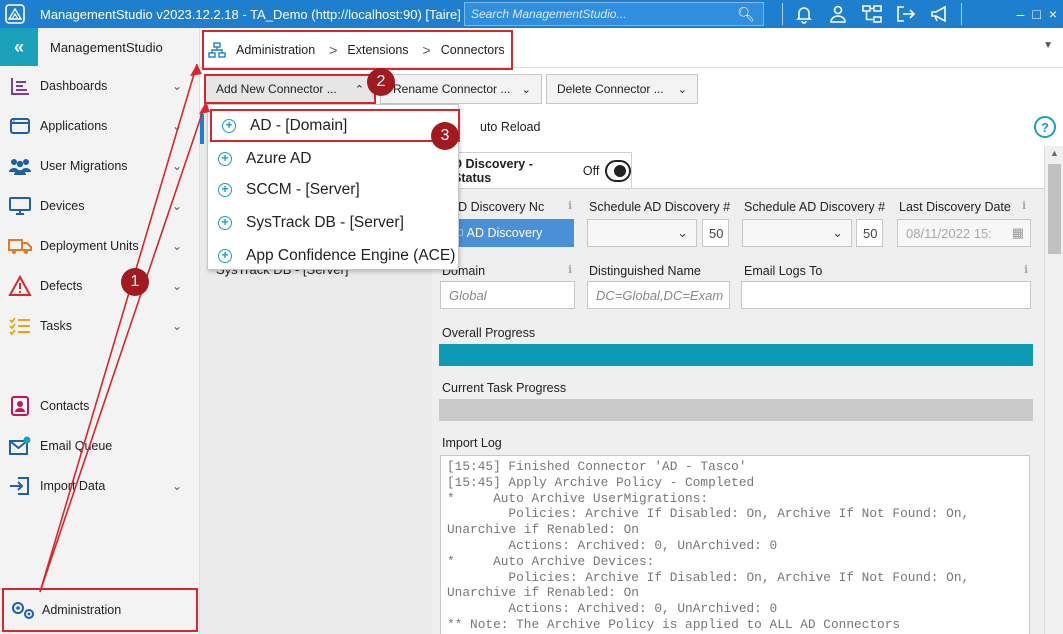  I want to click on notification-bell-icon, so click(804, 14).